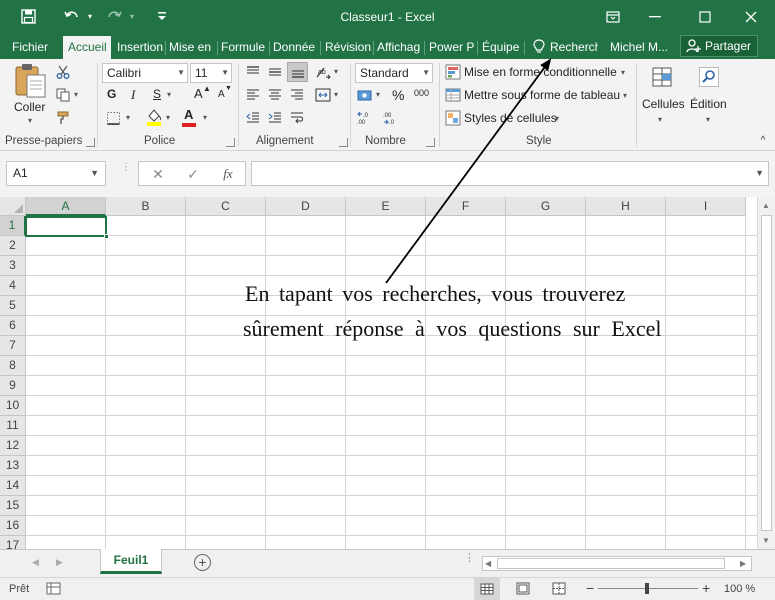 This screenshot has height=600, width=775. Describe the element at coordinates (59, 562) in the screenshot. I see `next-sheet-icon: ▶` at that location.